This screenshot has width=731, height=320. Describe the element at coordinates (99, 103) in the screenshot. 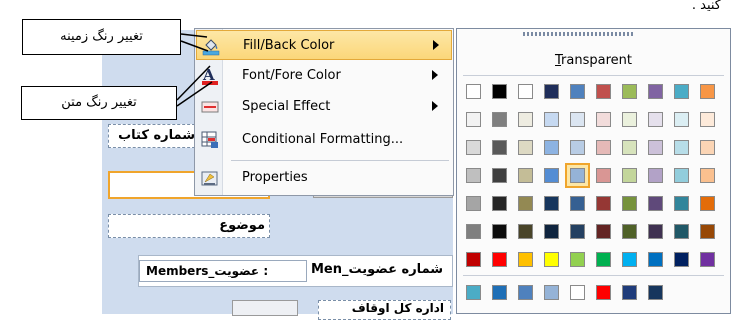

I see `callout-text-color: تغییر رنگ متن` at that location.